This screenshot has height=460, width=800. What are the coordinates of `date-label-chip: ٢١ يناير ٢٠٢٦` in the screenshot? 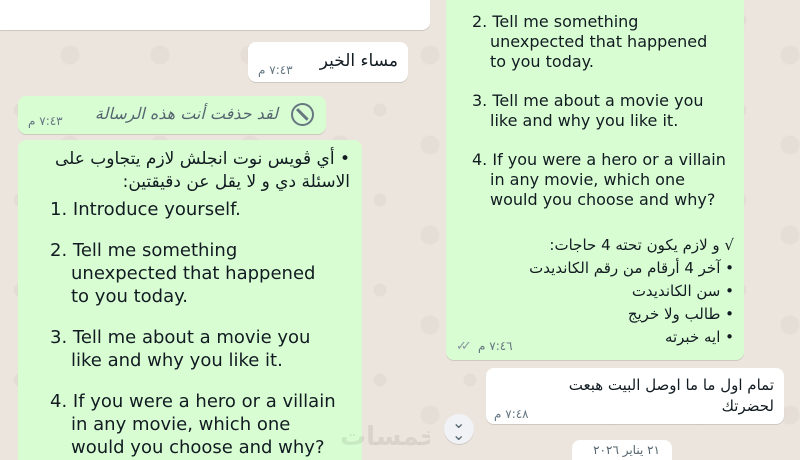 It's located at (622, 450).